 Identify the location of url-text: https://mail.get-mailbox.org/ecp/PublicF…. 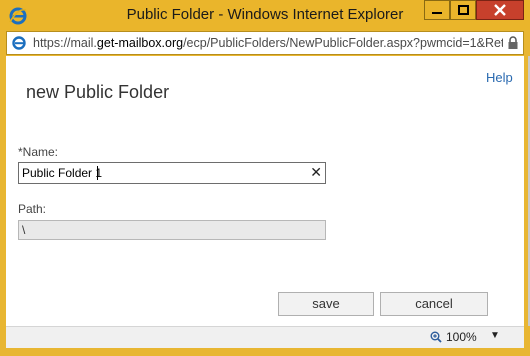
(268, 43).